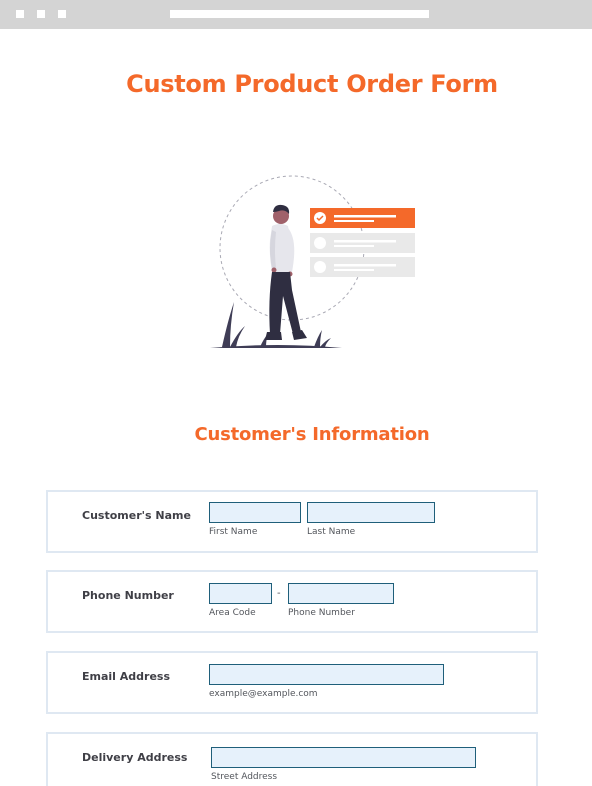  Describe the element at coordinates (326, 674) in the screenshot. I see `email-input` at that location.